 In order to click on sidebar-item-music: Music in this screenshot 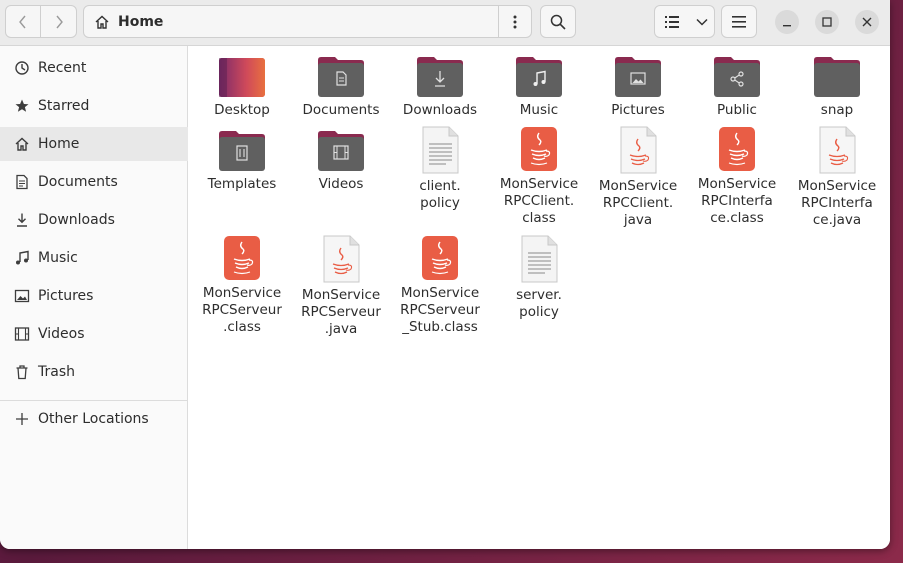, I will do `click(94, 258)`.